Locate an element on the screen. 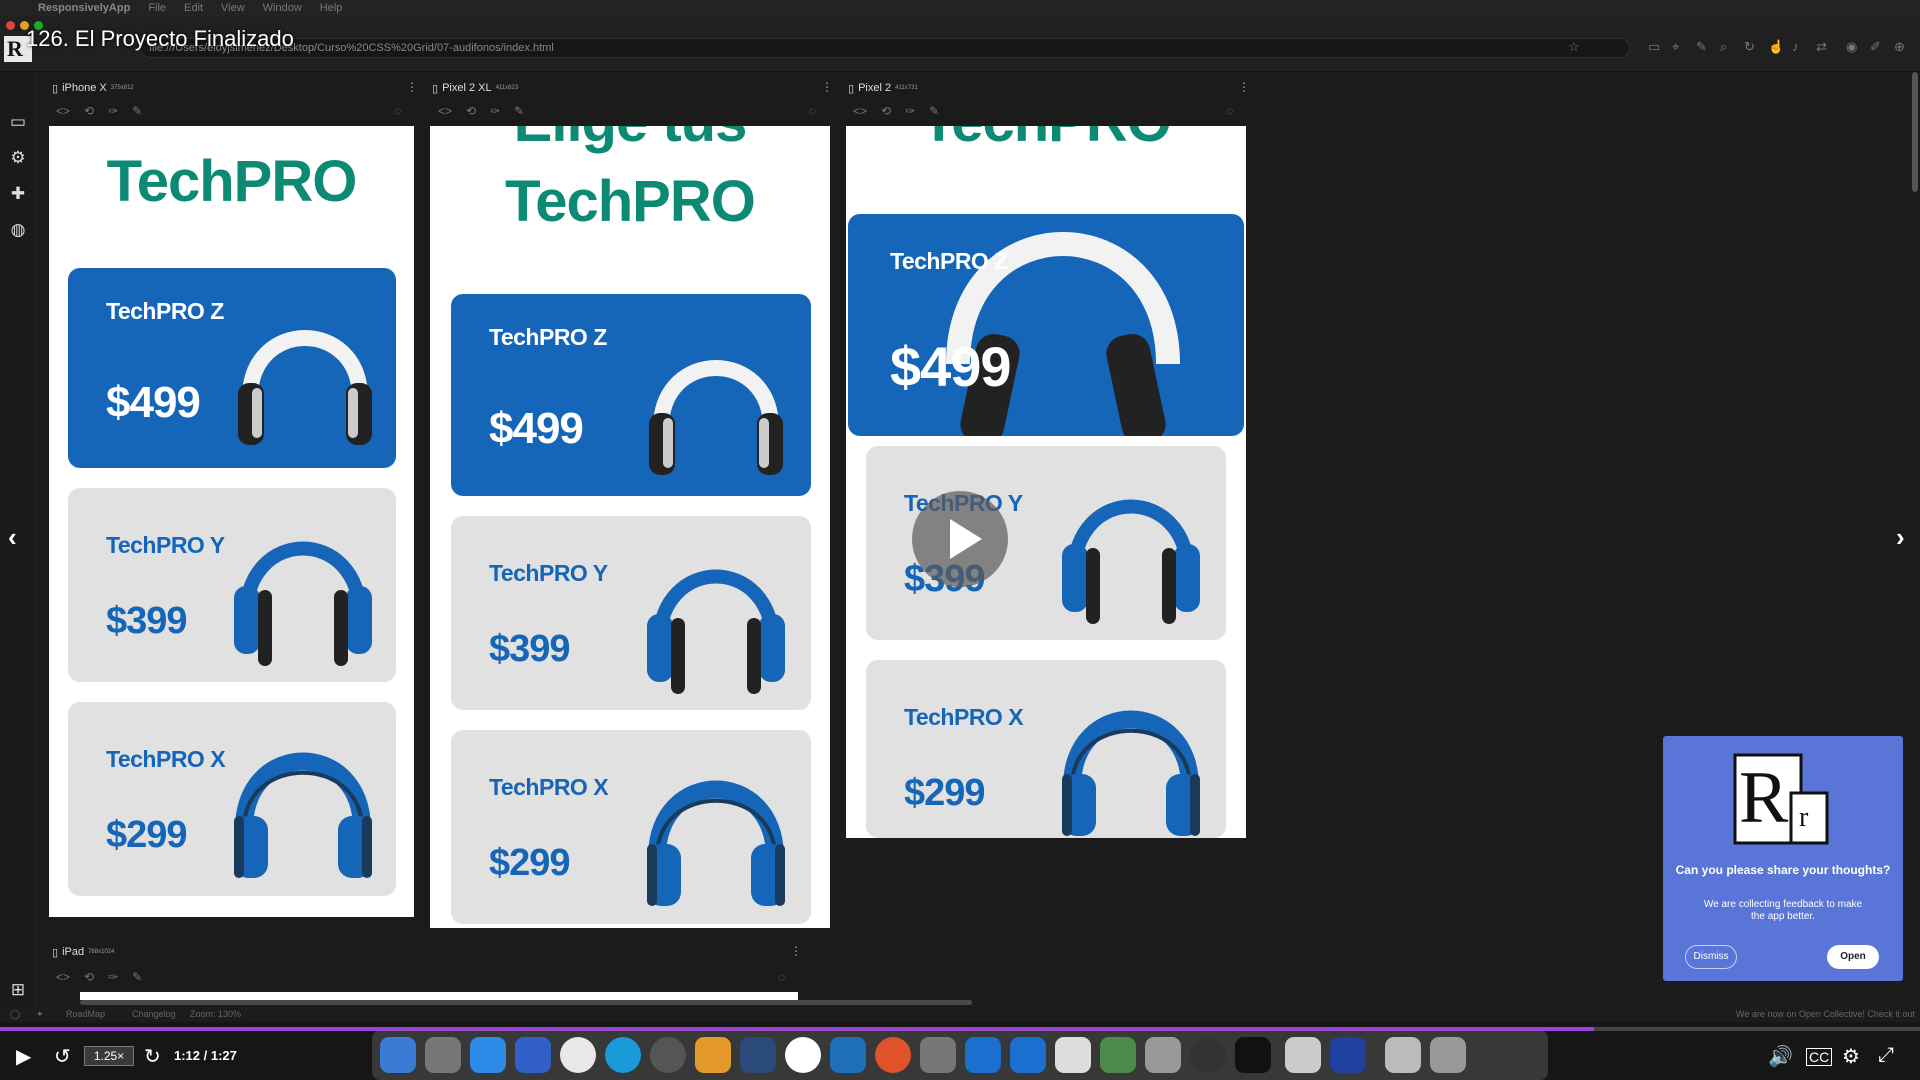 Image resolution: width=1920 pixels, height=1080 pixels. edge-icon is located at coordinates (623, 1055).